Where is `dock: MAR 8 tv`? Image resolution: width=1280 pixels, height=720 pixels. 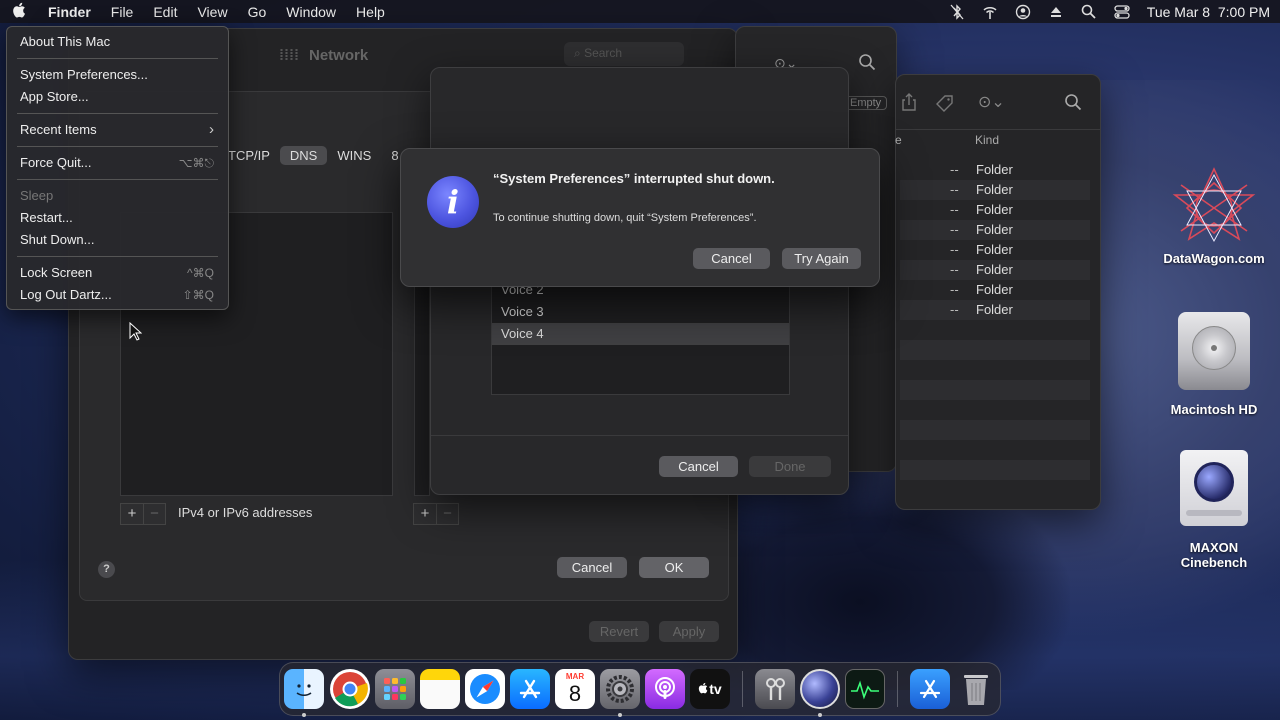 dock: MAR 8 tv is located at coordinates (640, 689).